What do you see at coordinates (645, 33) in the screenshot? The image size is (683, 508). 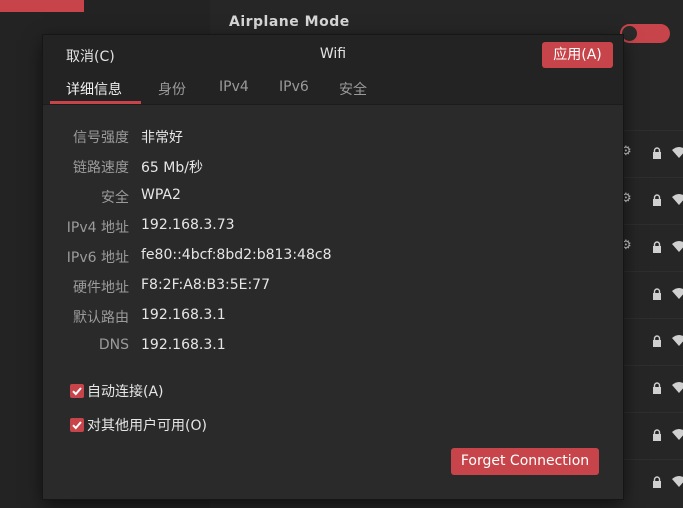 I see `airplane-mode-toggle` at bounding box center [645, 33].